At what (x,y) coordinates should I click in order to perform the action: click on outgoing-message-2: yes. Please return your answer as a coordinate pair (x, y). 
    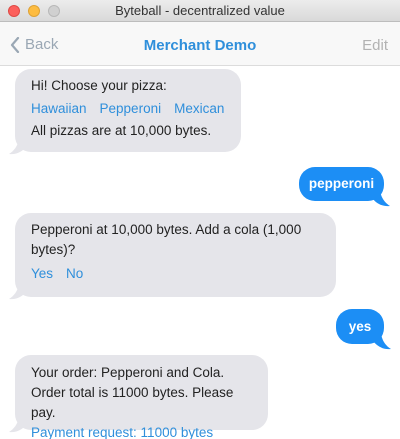
    Looking at the image, I should click on (360, 326).